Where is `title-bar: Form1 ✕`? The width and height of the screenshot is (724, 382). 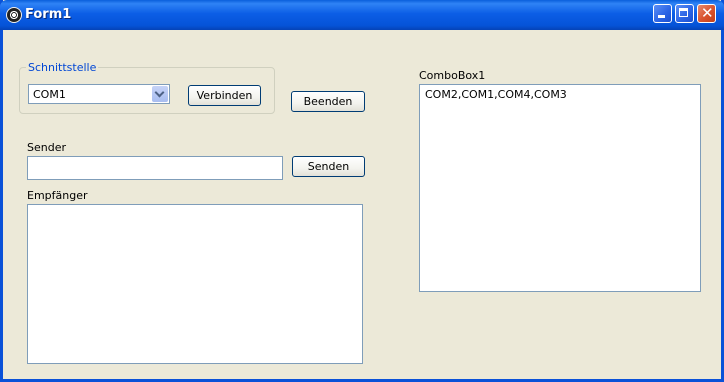
title-bar: Form1 ✕ is located at coordinates (362, 15).